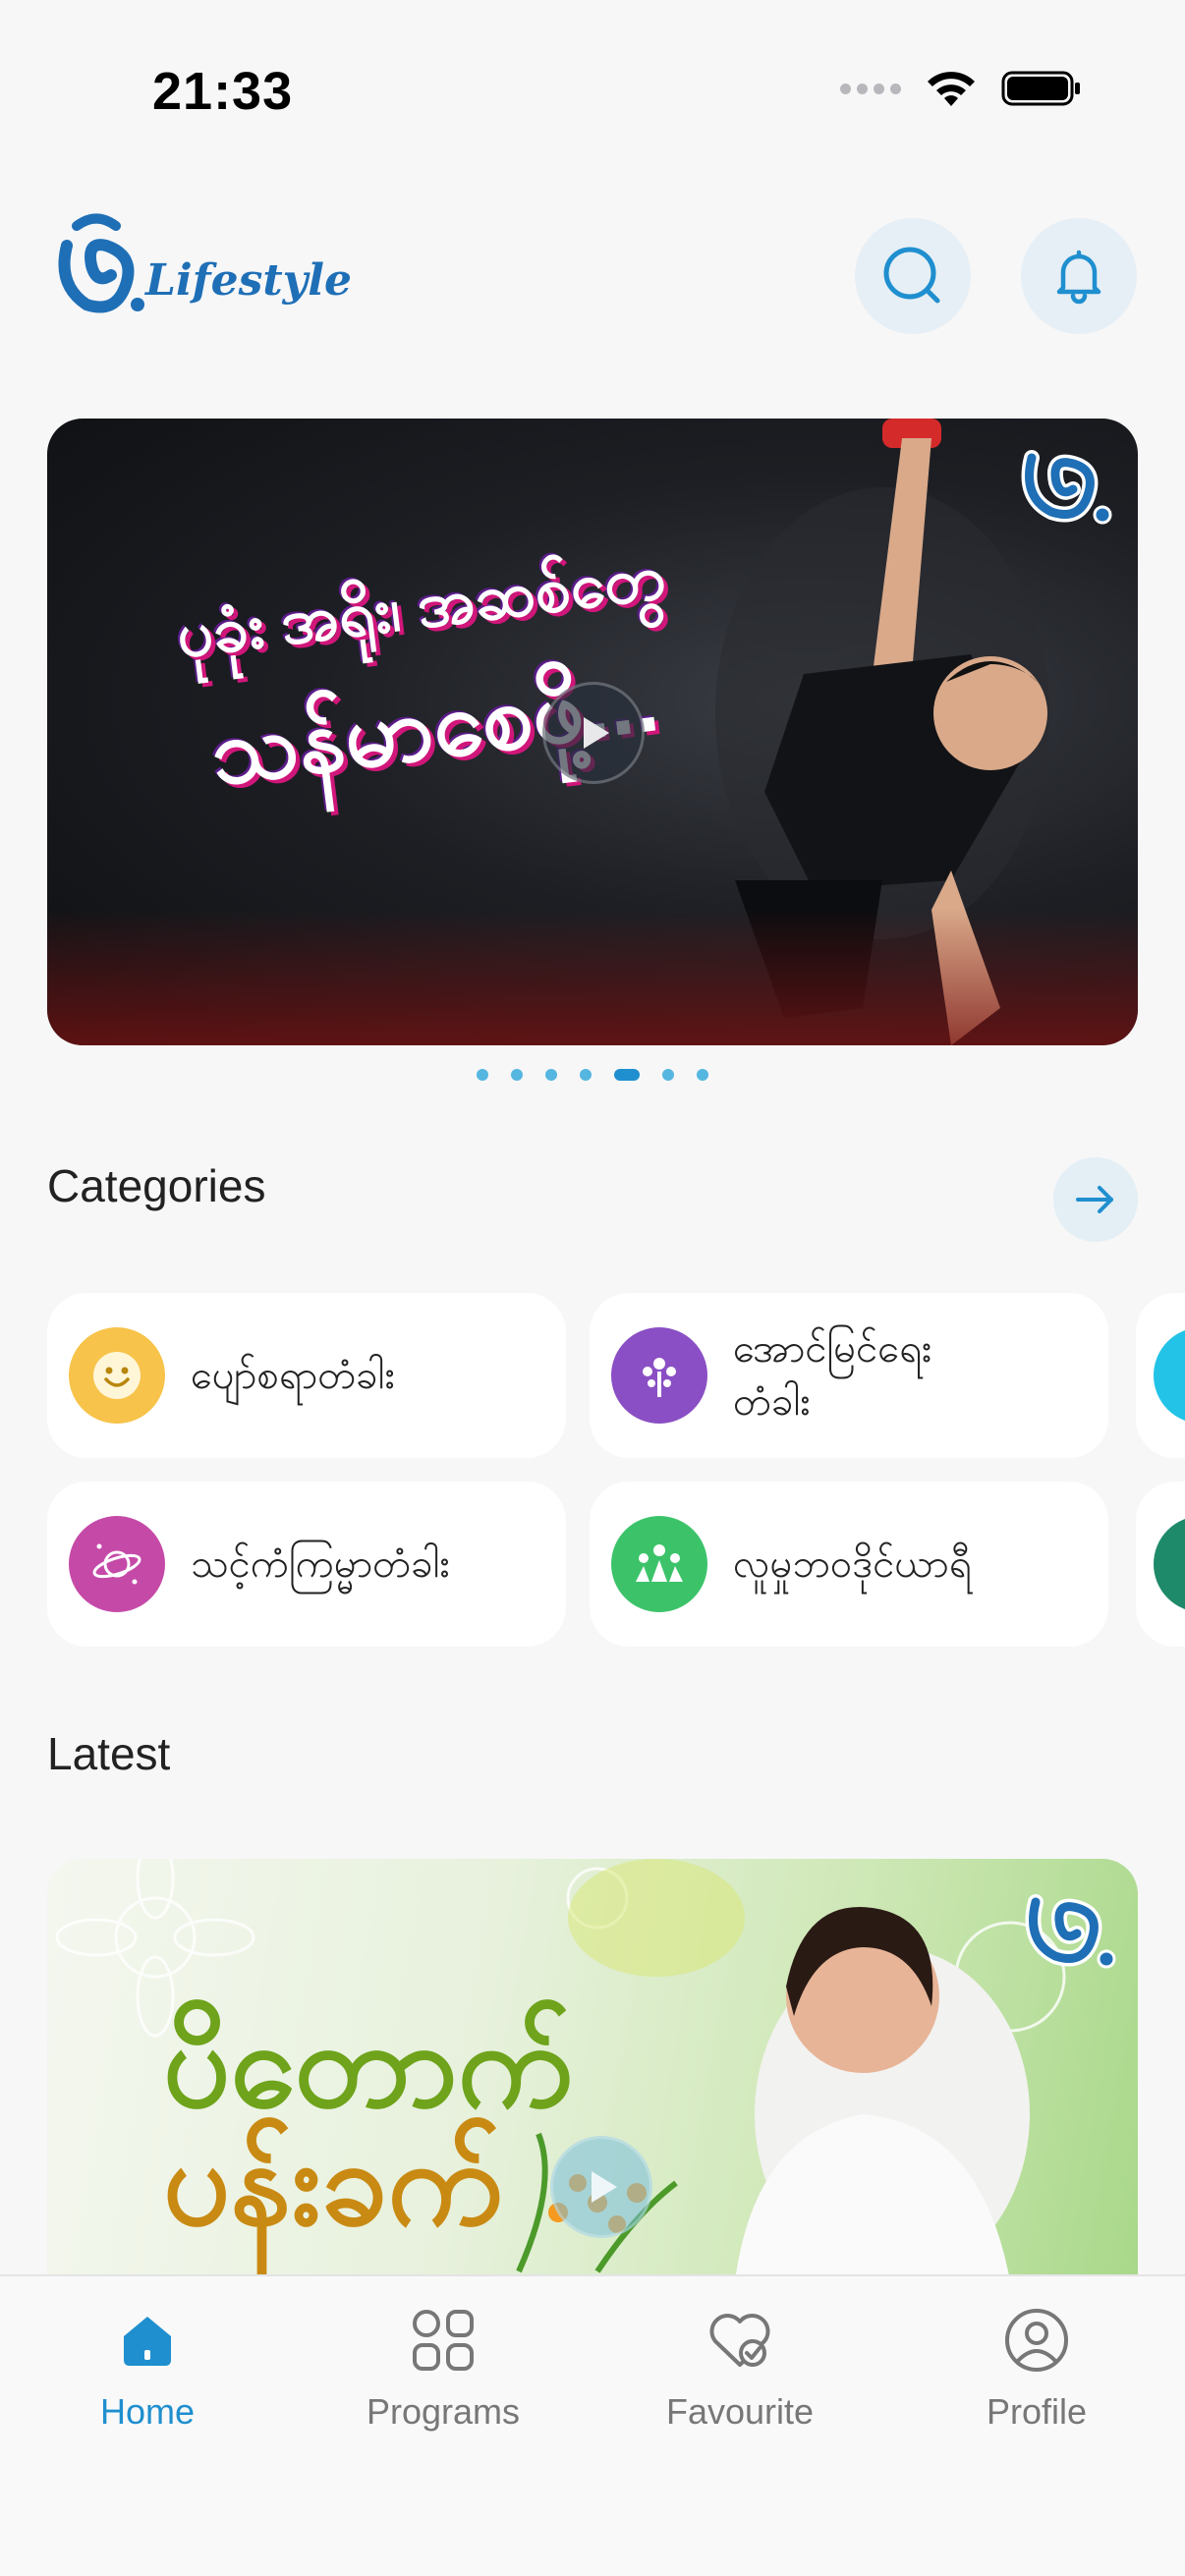 This screenshot has width=1185, height=2576. I want to click on bottom-tab-bar: Home Programs Favourite Profile, so click(592, 2425).